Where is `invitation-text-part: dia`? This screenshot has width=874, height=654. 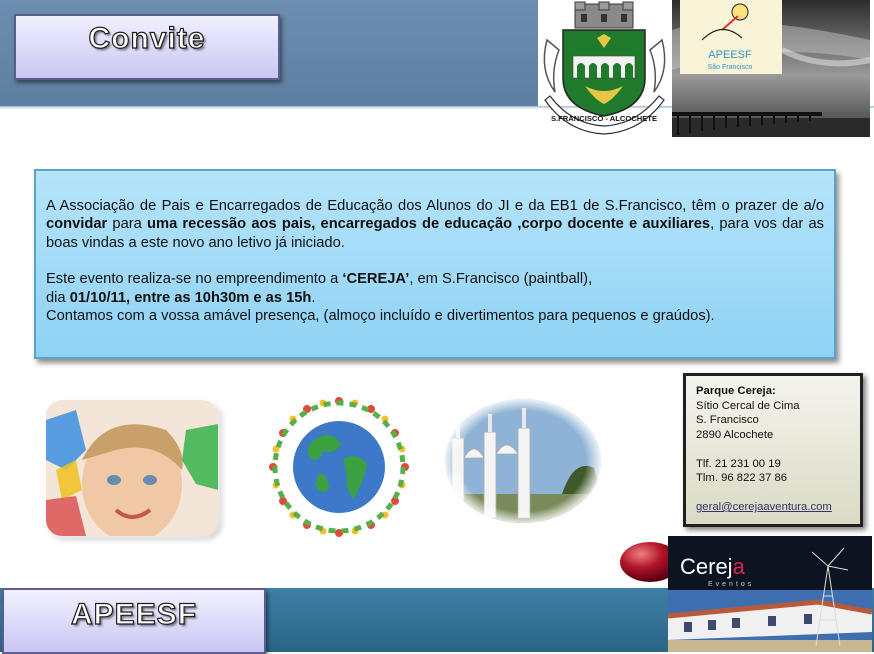
invitation-text-part: dia is located at coordinates (58, 297).